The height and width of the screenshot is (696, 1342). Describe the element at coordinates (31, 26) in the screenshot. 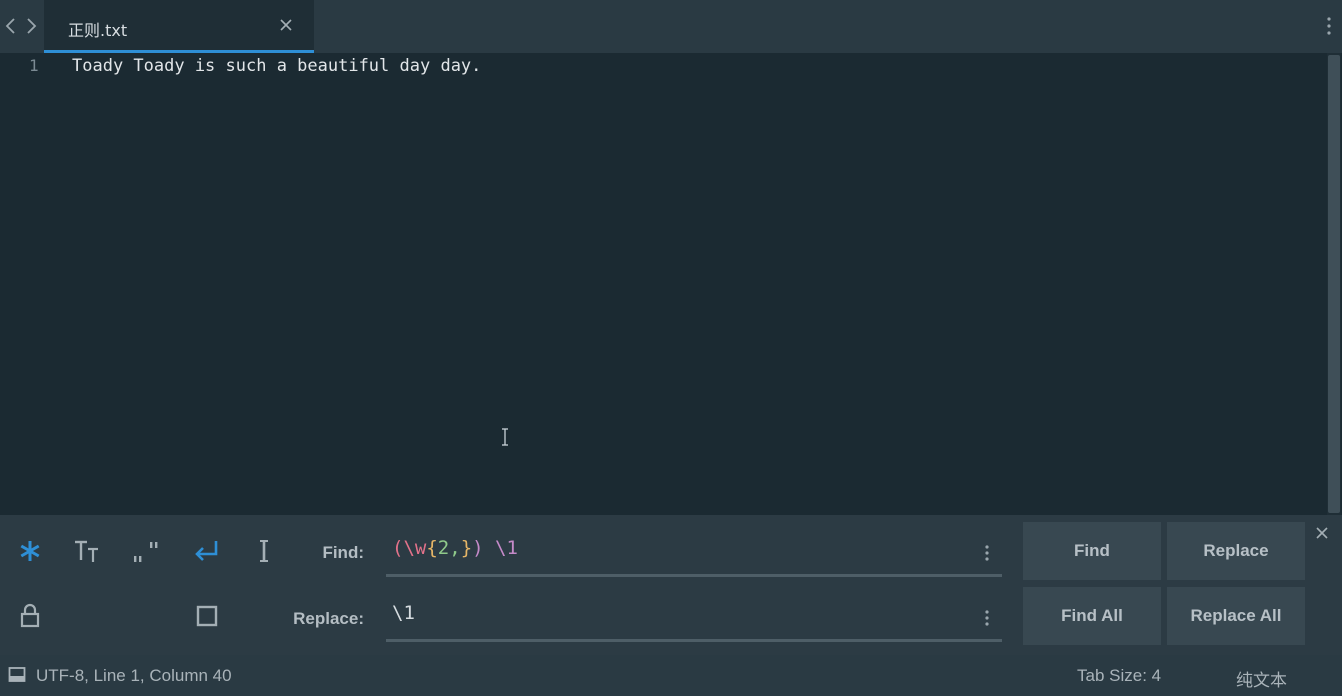

I see `chevron-right-icon` at that location.